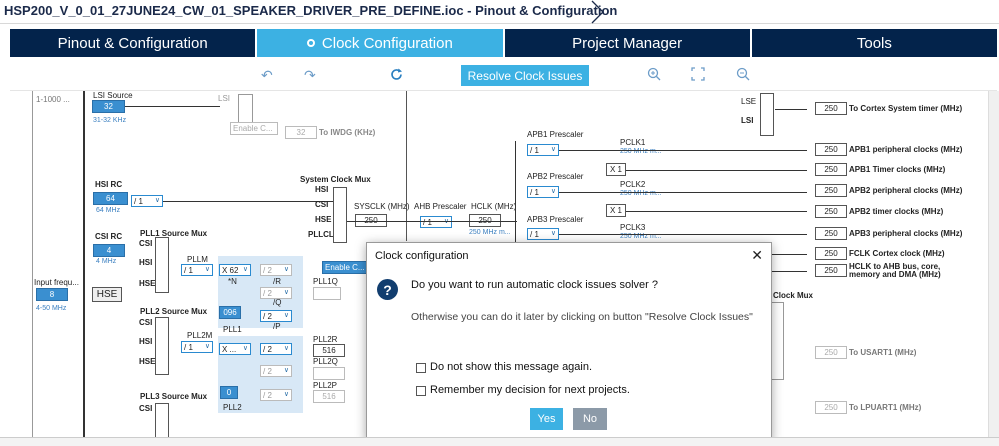  What do you see at coordinates (340, 215) in the screenshot?
I see `system-clock-mux` at bounding box center [340, 215].